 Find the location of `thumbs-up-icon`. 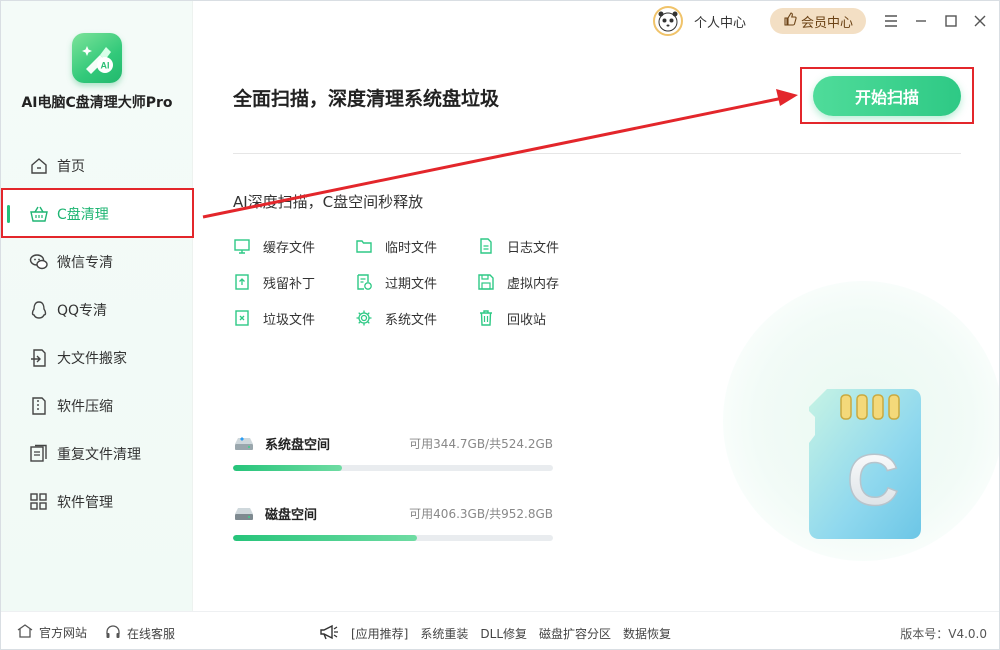

thumbs-up-icon is located at coordinates (790, 21).